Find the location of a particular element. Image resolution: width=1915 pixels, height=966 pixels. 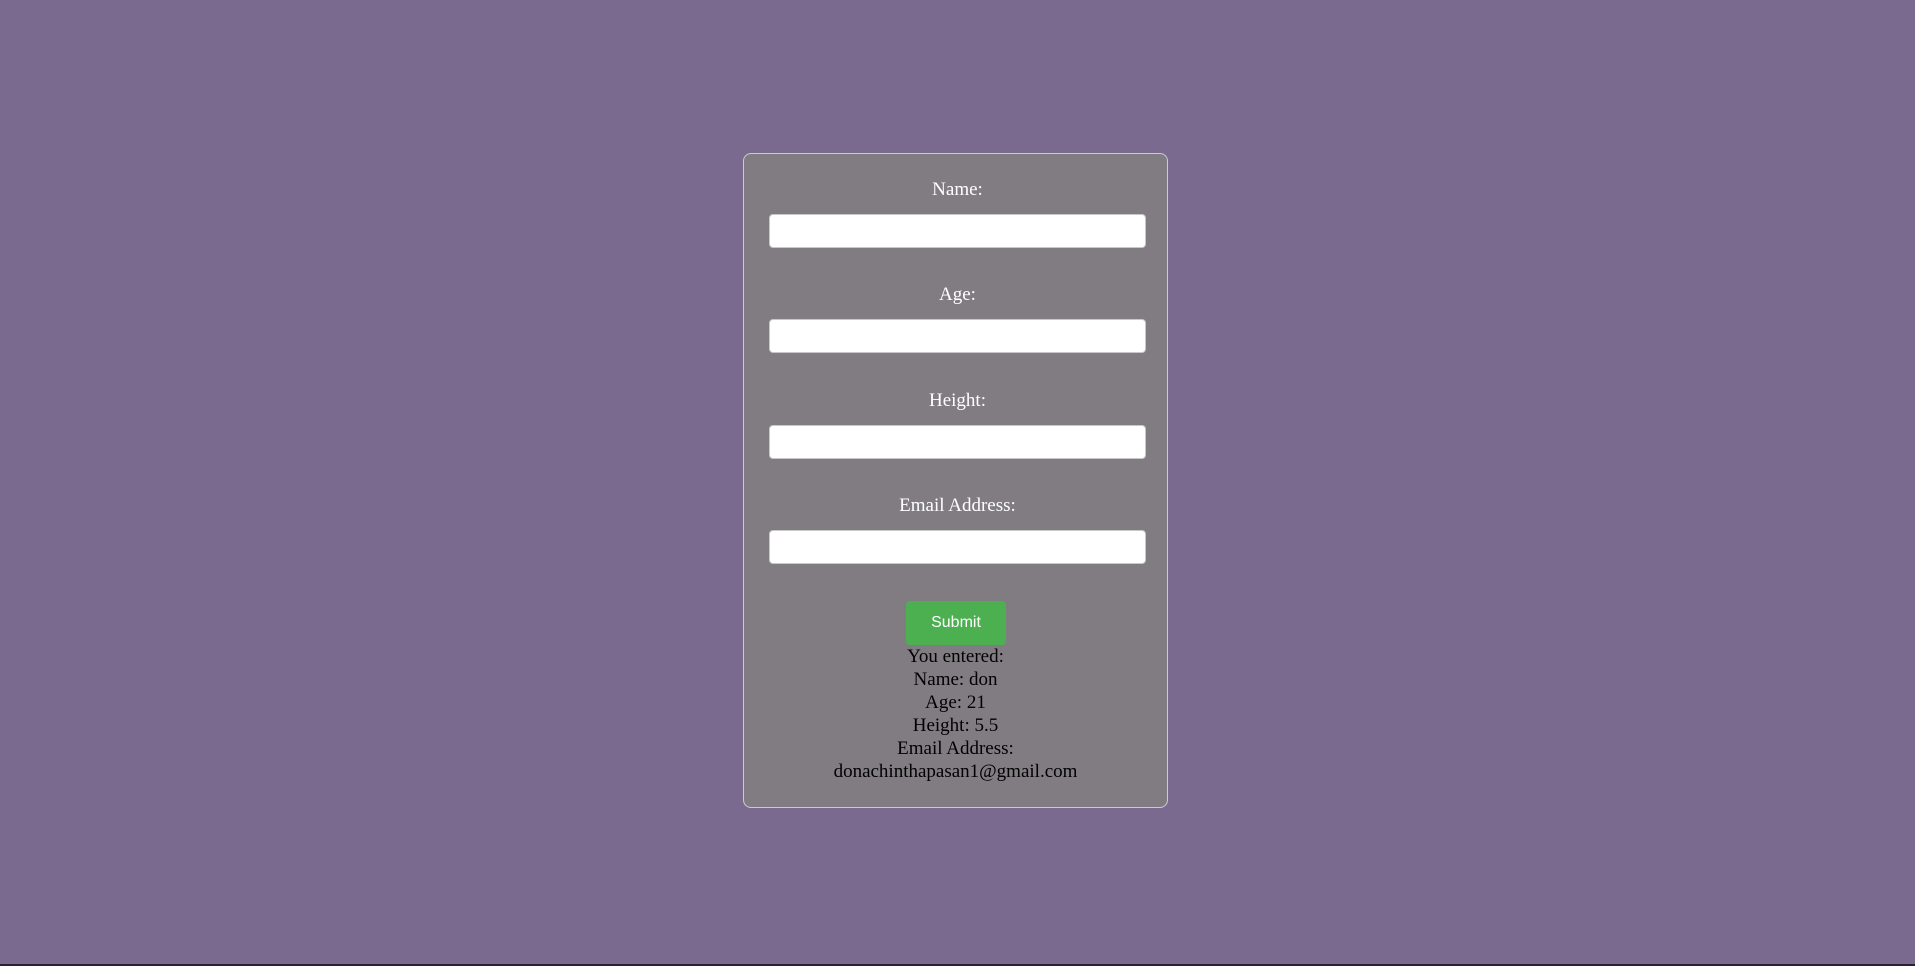

age-field-group: Age: is located at coordinates (957, 318).